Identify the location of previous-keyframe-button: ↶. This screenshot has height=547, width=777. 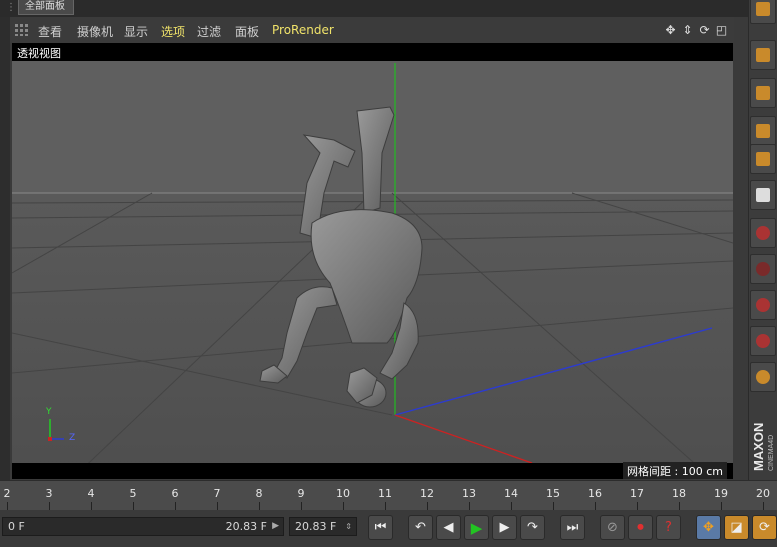
(420, 527).